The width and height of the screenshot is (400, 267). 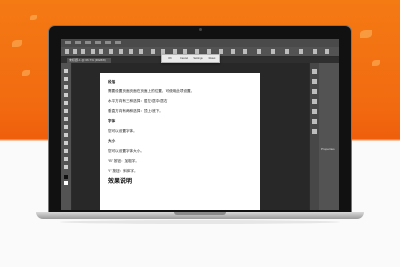 What do you see at coordinates (151, 91) in the screenshot?
I see `doc-line: 需要设置页面页面在页面上的位置，可使用此项设置。` at bounding box center [151, 91].